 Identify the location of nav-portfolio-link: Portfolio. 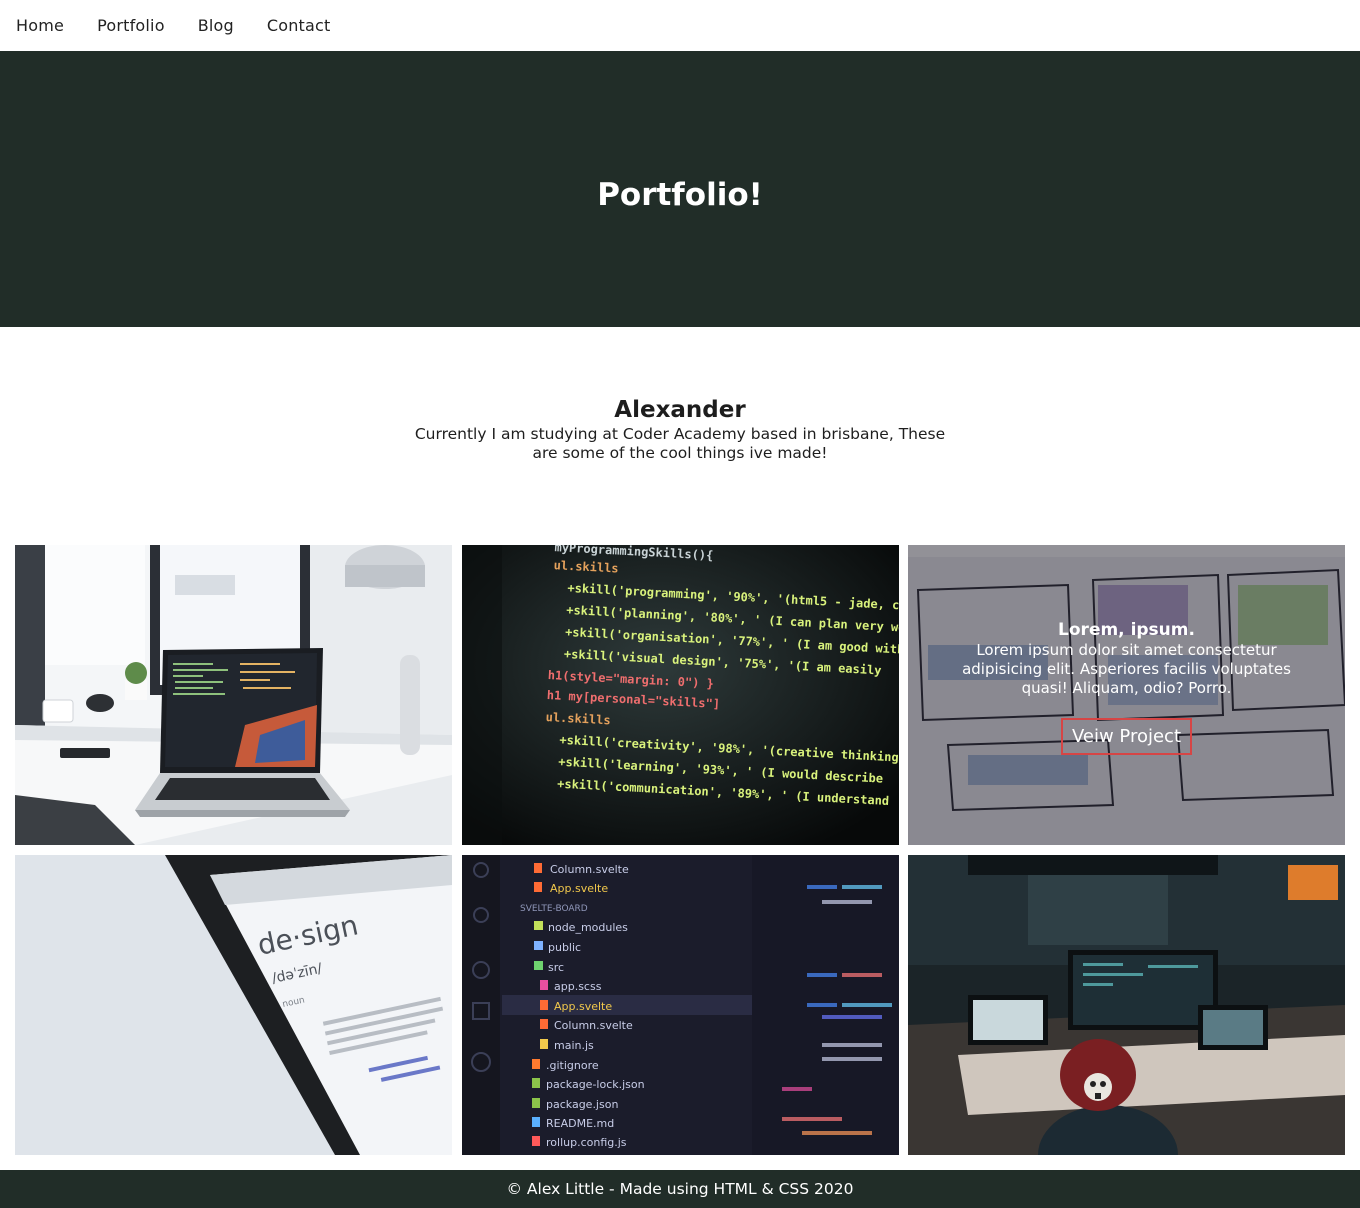
(131, 25).